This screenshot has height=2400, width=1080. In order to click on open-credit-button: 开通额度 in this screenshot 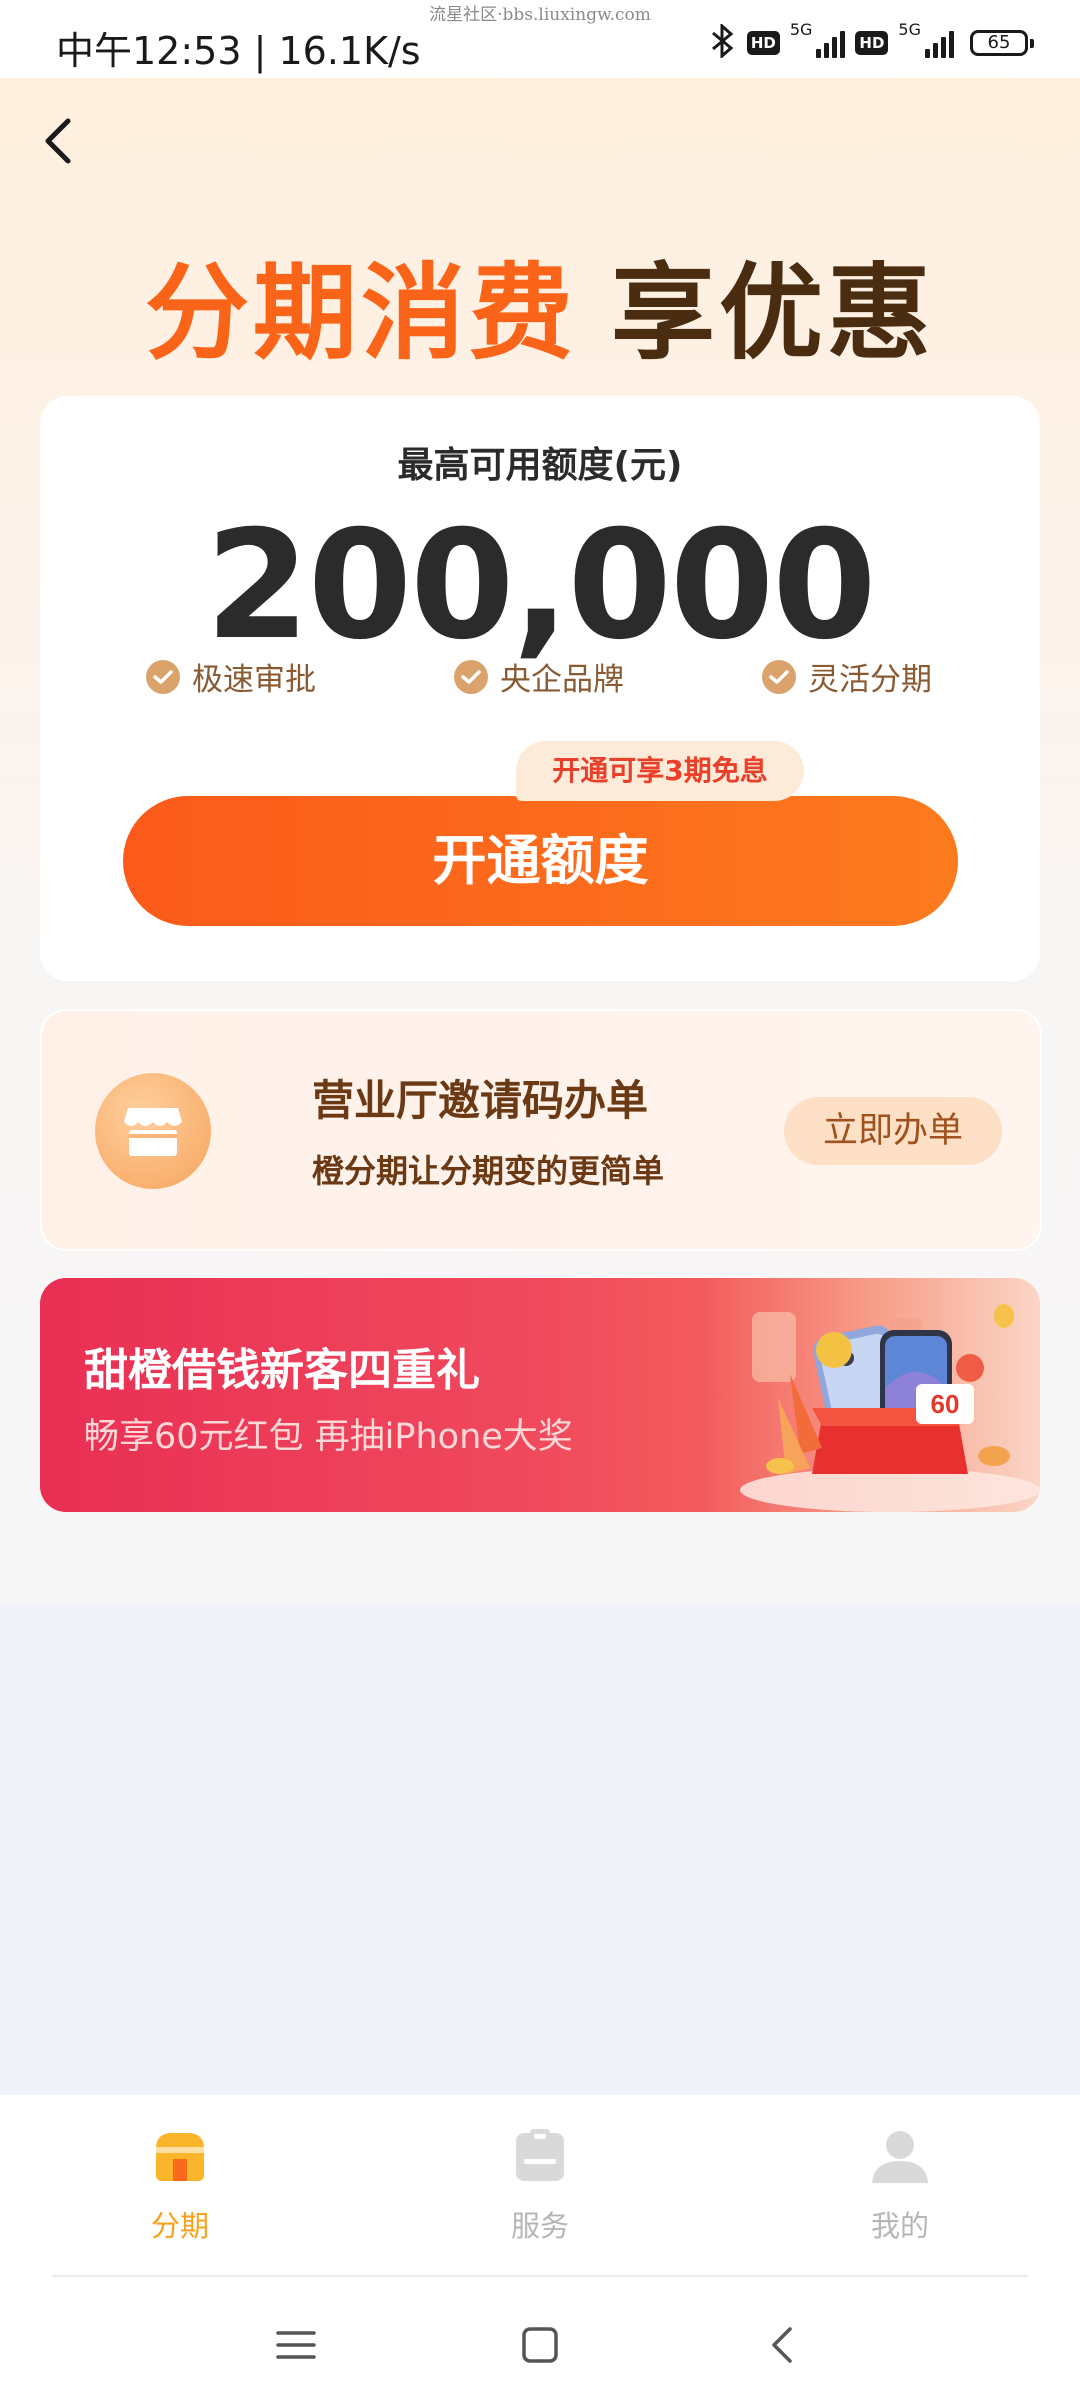, I will do `click(540, 861)`.